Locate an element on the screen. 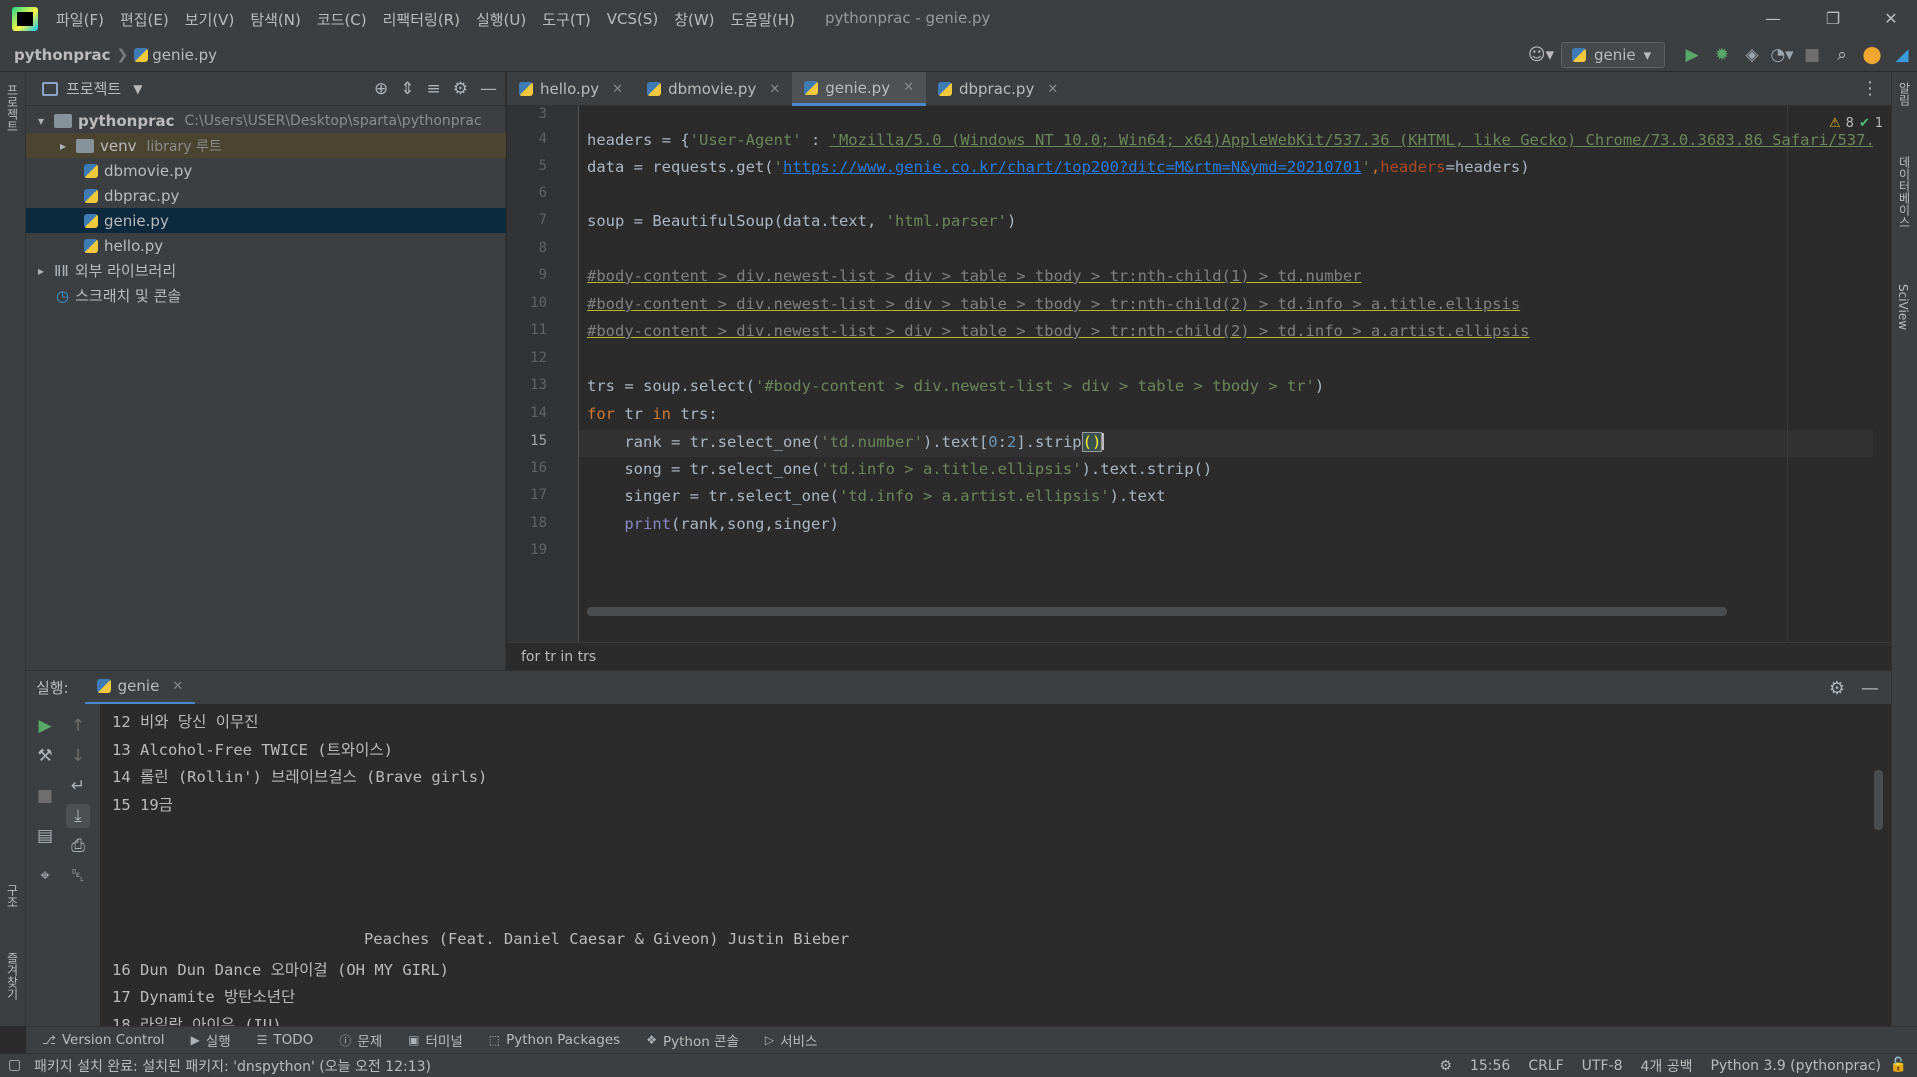 The image size is (1917, 1077). minimize-icon: — is located at coordinates (1773, 19).